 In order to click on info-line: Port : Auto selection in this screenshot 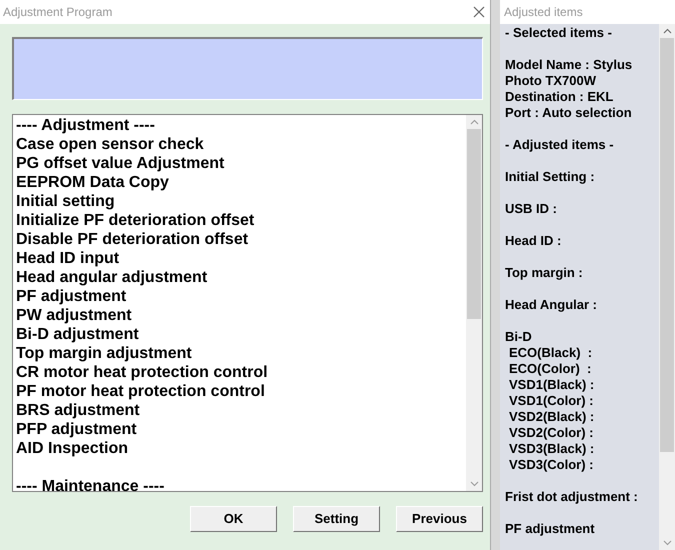, I will do `click(569, 113)`.